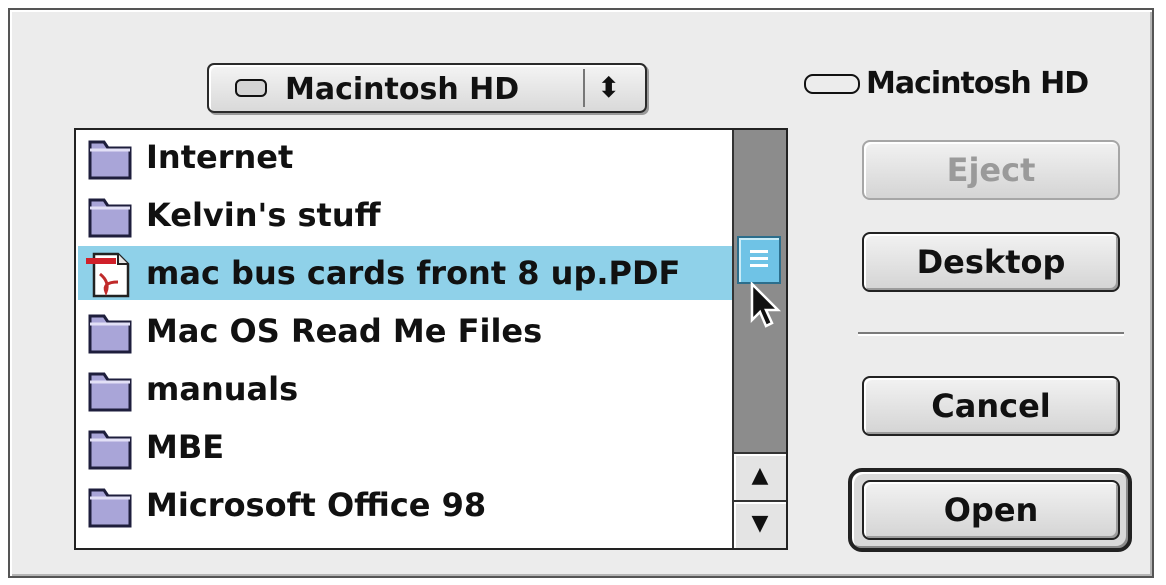 Image resolution: width=1166 pixels, height=585 pixels. I want to click on list-item-mbe: MBE, so click(405, 447).